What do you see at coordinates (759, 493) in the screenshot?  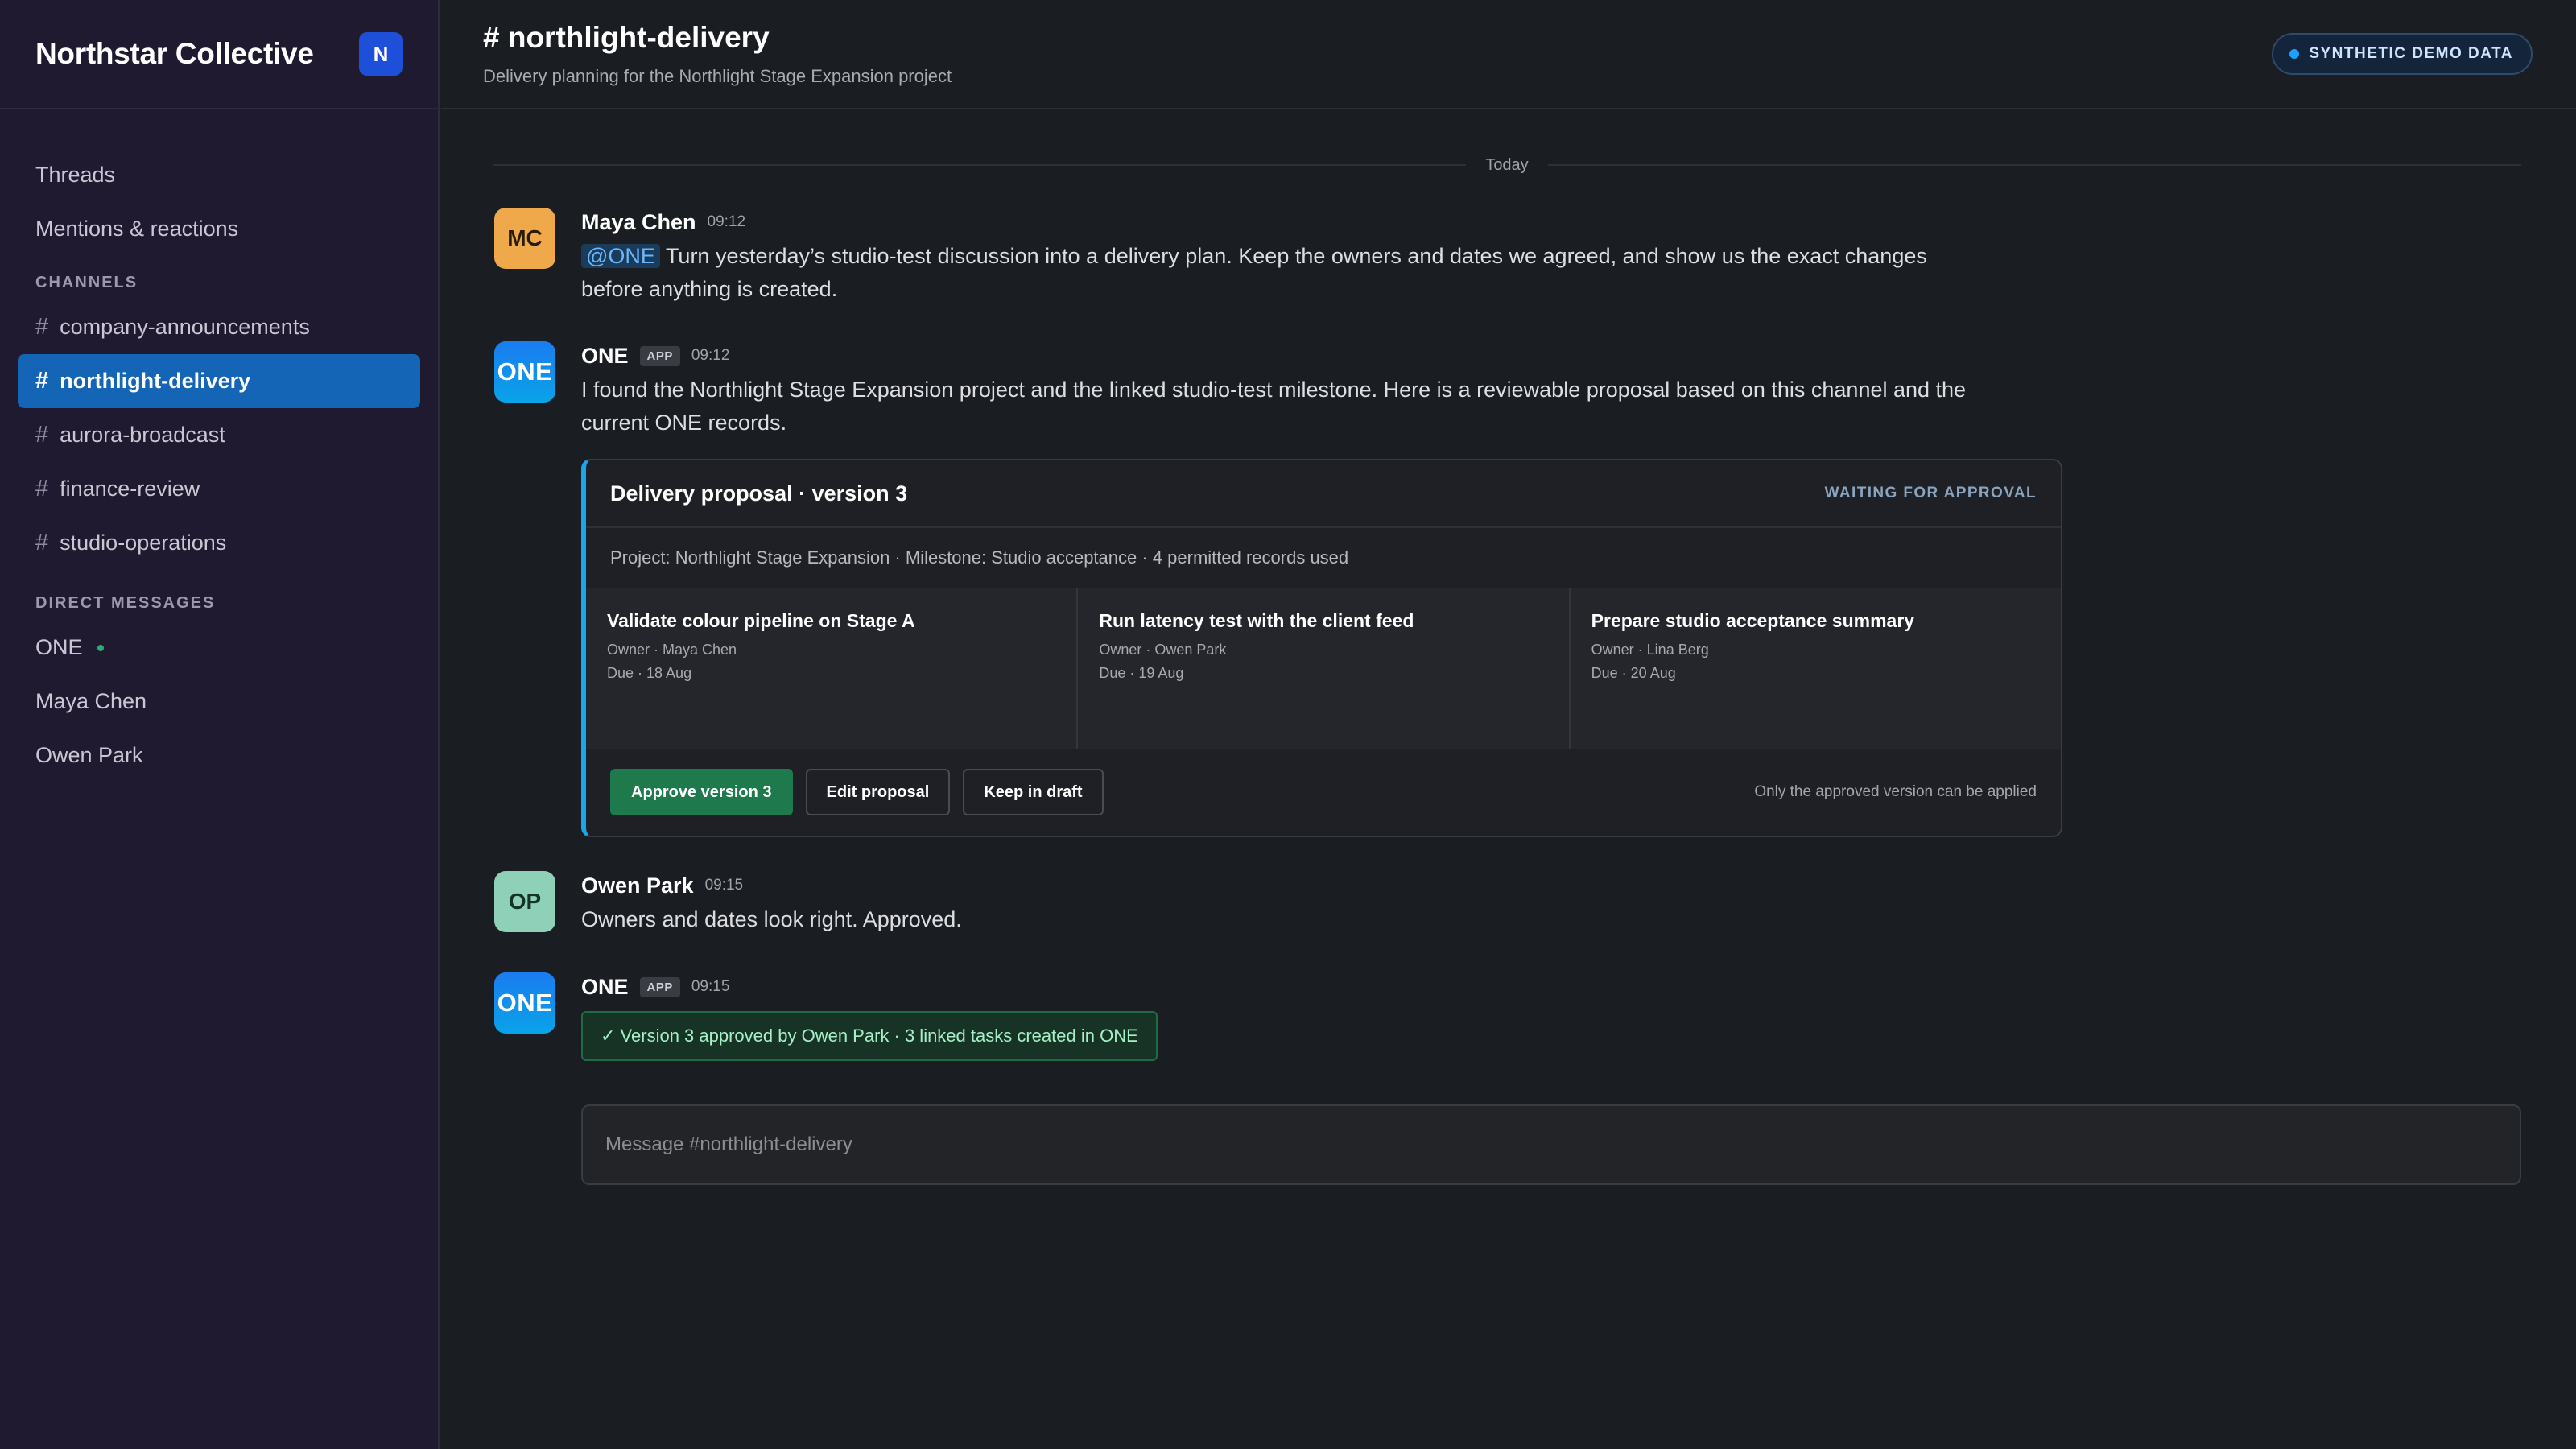 I see `proposal-title: Delivery proposal · version 3` at bounding box center [759, 493].